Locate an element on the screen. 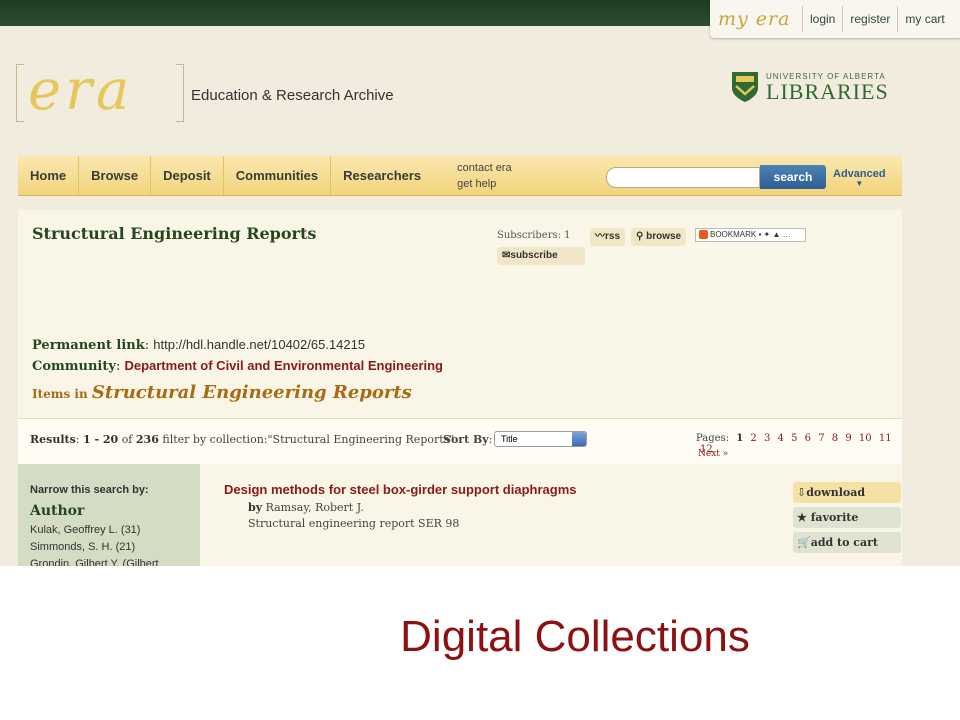 The height and width of the screenshot is (720, 960). era-logo: era is located at coordinates (101, 92).